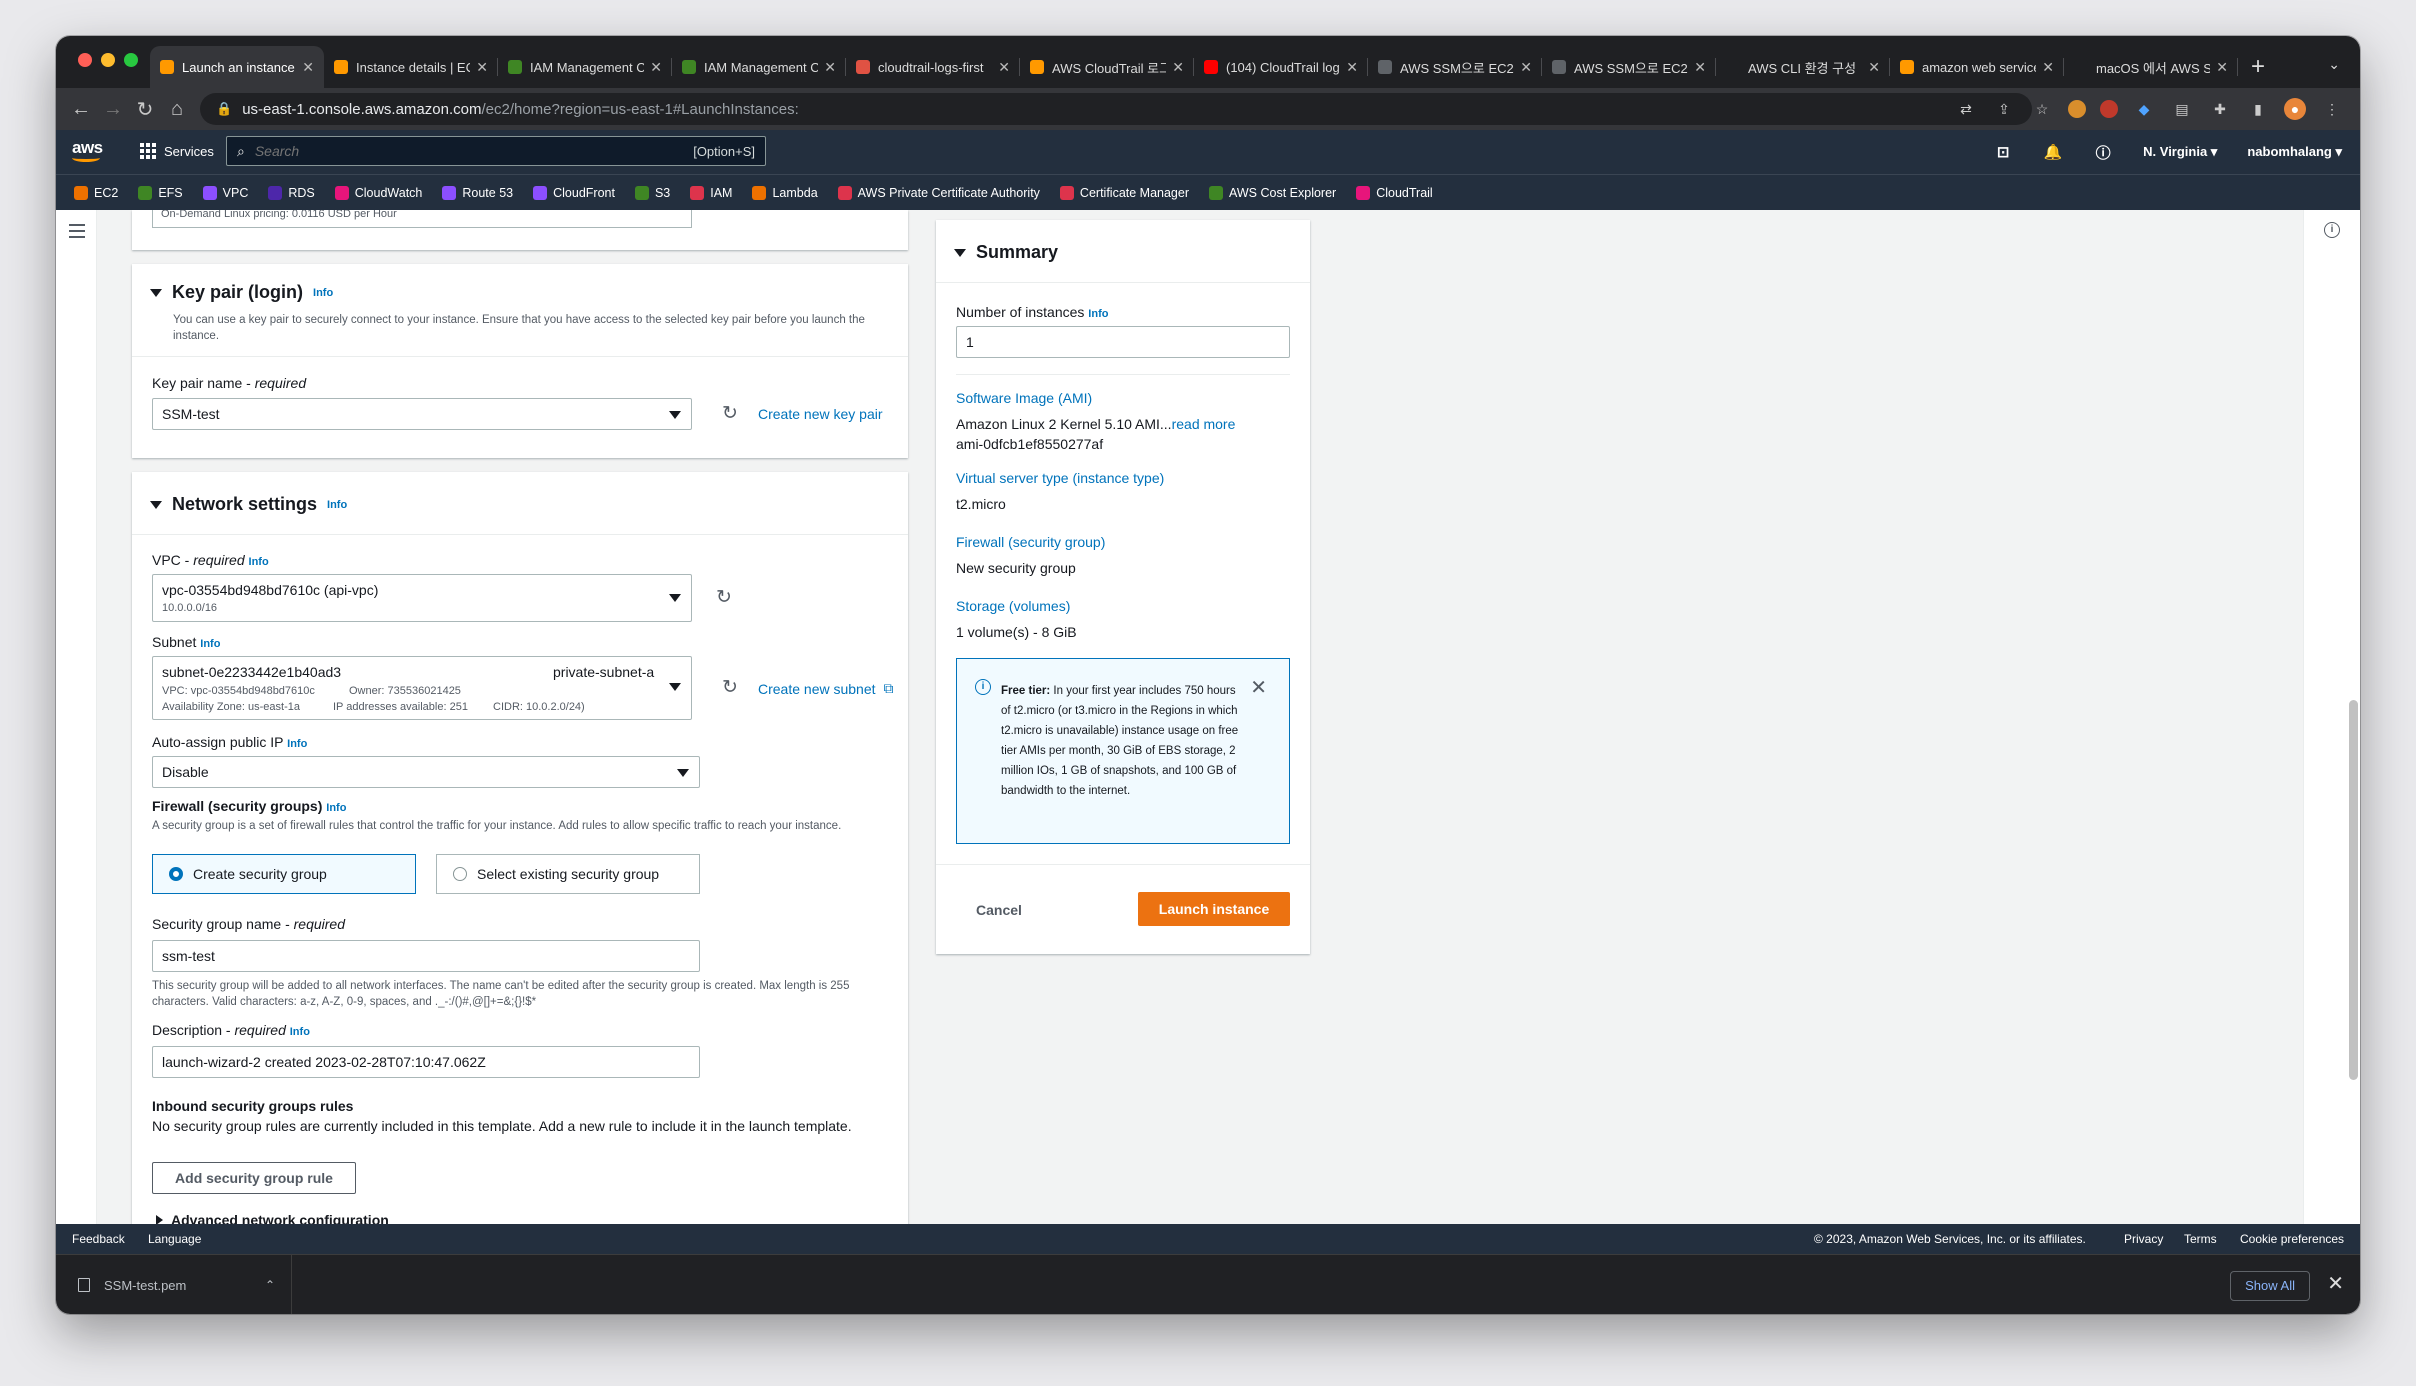 Image resolution: width=2416 pixels, height=1386 pixels. I want to click on maximize-window-button, so click(131, 60).